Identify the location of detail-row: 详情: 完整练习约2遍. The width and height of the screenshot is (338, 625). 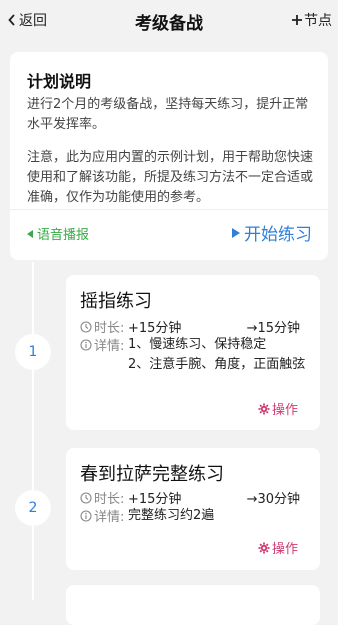
(147, 516).